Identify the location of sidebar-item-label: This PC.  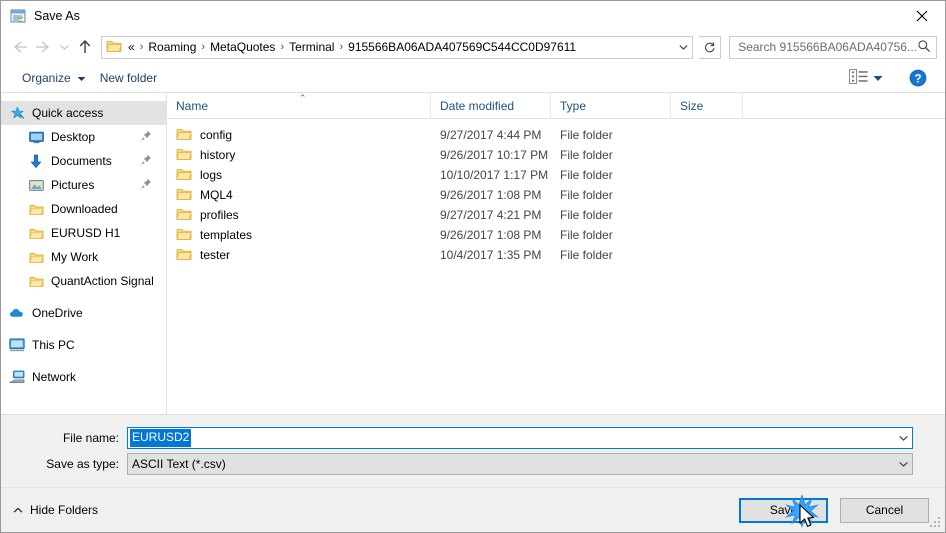
(53, 345).